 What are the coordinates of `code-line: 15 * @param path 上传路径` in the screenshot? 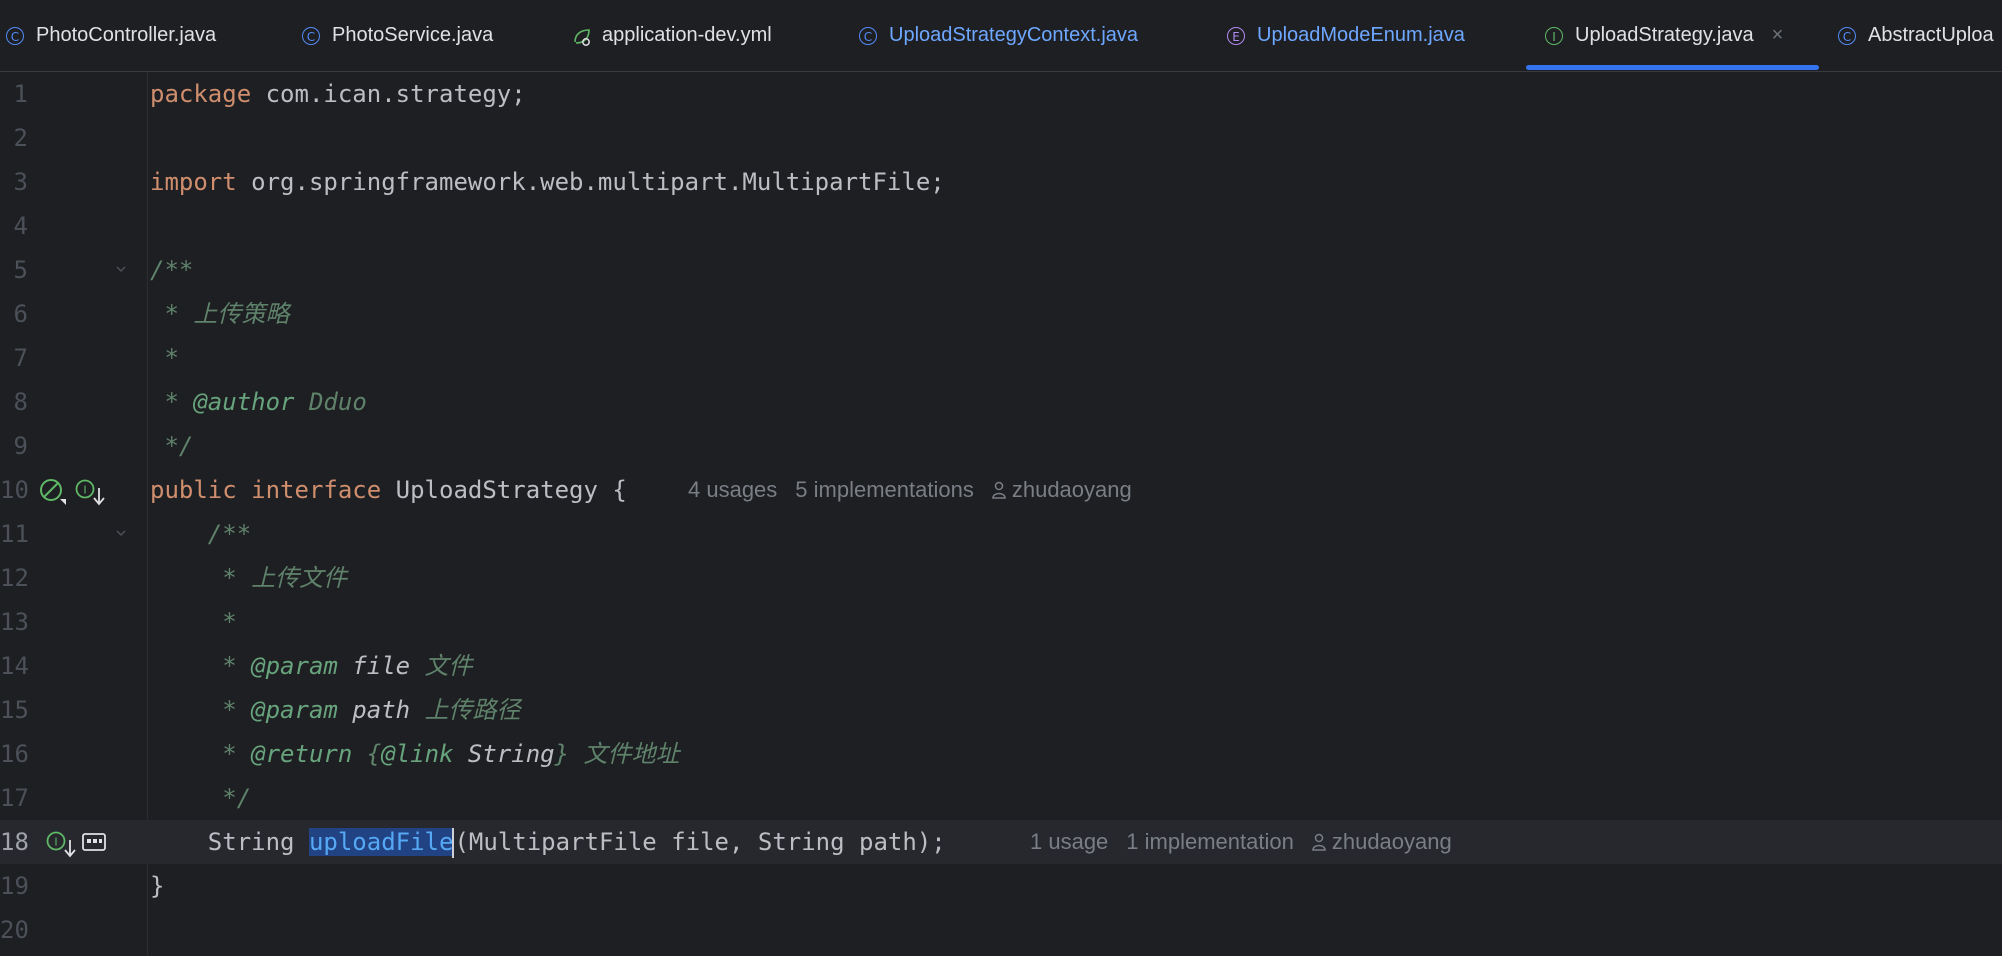 It's located at (1001, 710).